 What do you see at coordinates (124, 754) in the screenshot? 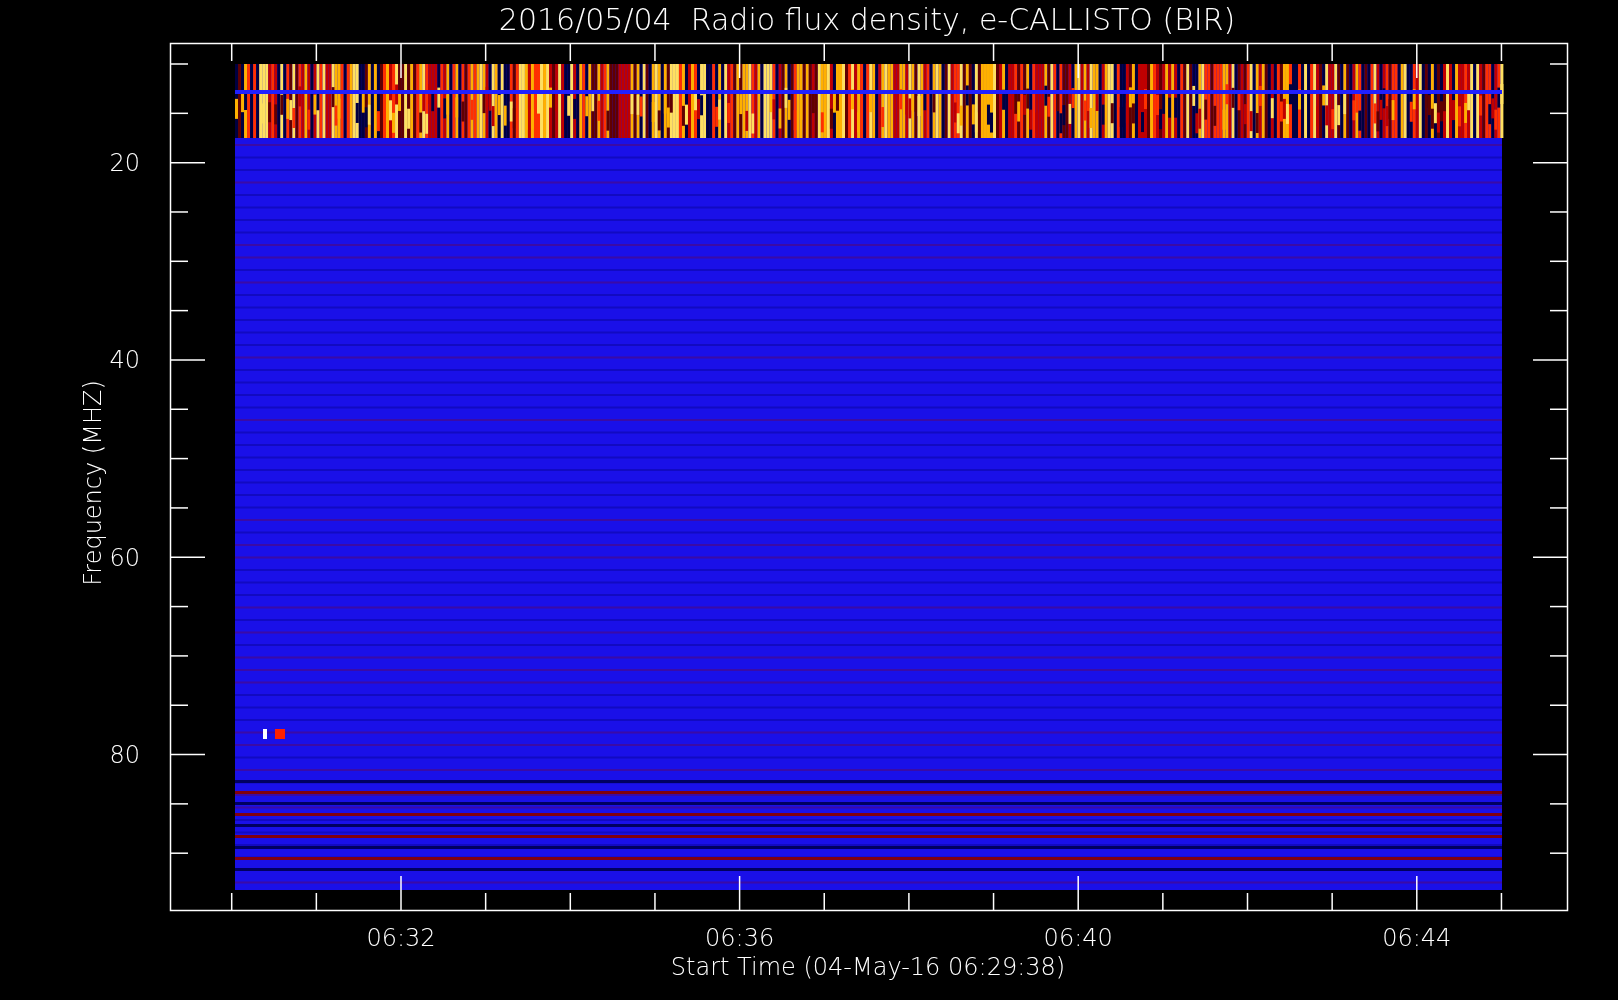
I see `y-tick-label: 80` at bounding box center [124, 754].